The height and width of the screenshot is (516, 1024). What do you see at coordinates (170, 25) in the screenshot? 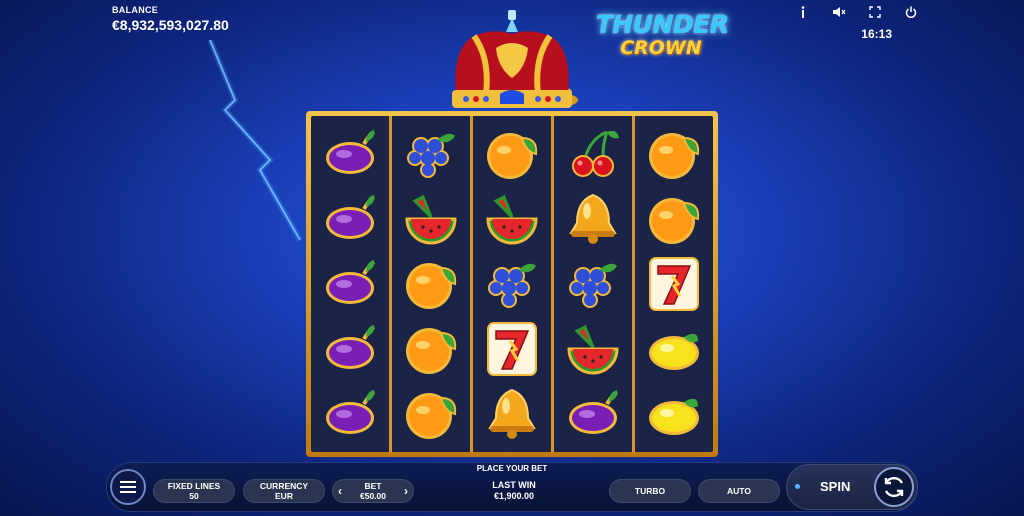
I see `balance-value: €8,932,593,027.80` at bounding box center [170, 25].